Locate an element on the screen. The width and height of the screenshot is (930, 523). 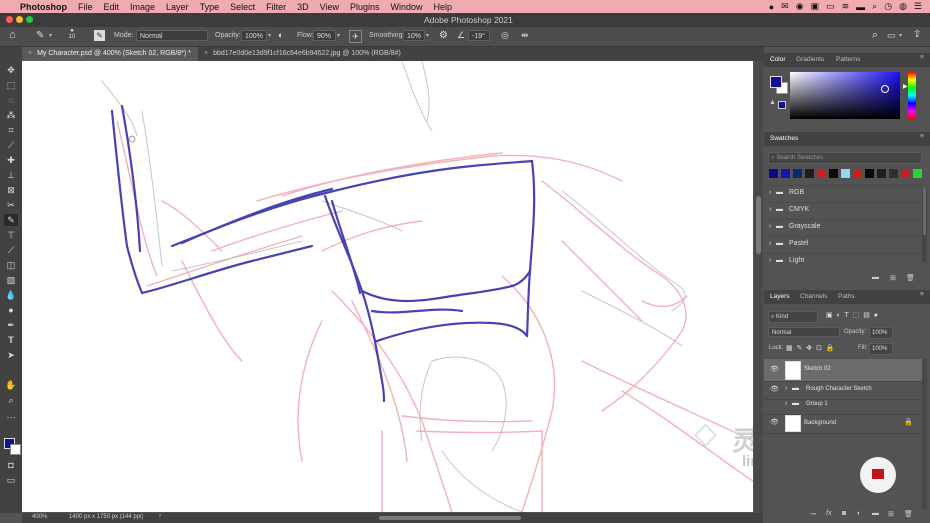
color-foreground-swatch is located at coordinates (776, 82).